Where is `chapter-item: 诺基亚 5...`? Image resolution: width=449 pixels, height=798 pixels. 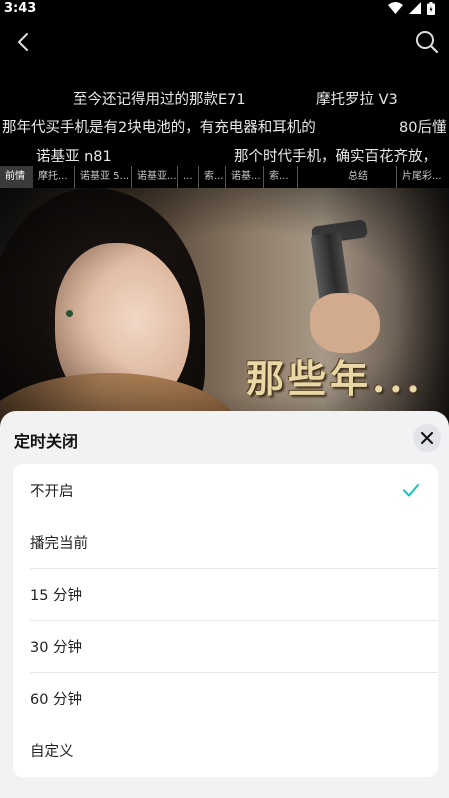
chapter-item: 诺基亚 5... is located at coordinates (103, 177).